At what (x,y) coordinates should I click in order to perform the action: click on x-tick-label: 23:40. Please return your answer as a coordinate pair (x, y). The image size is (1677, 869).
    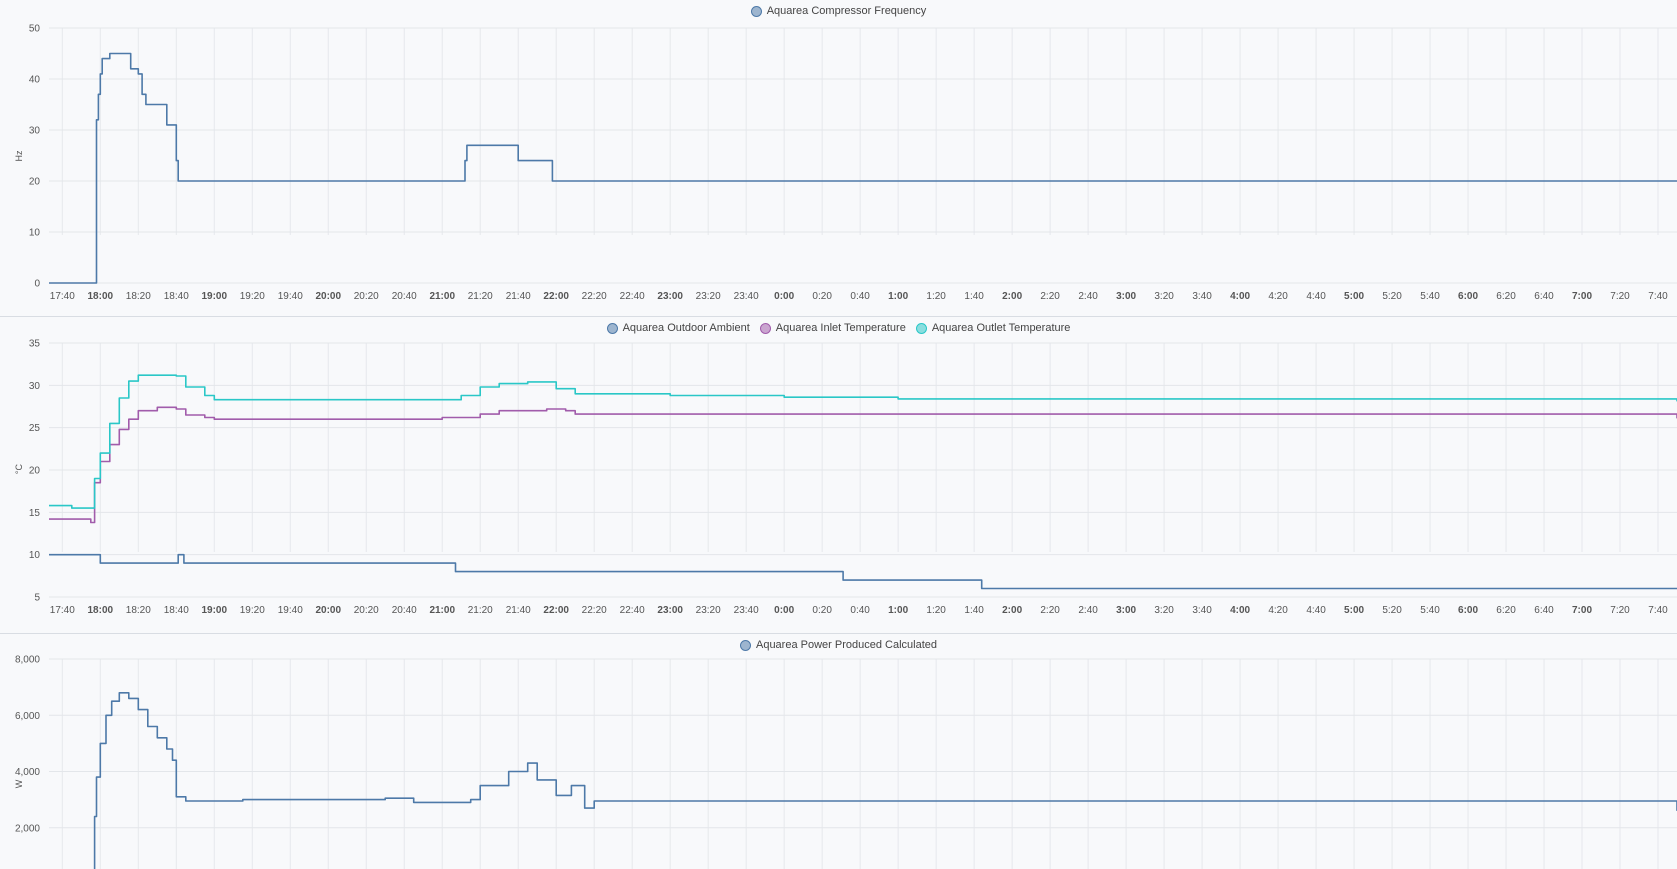
    Looking at the image, I should click on (746, 296).